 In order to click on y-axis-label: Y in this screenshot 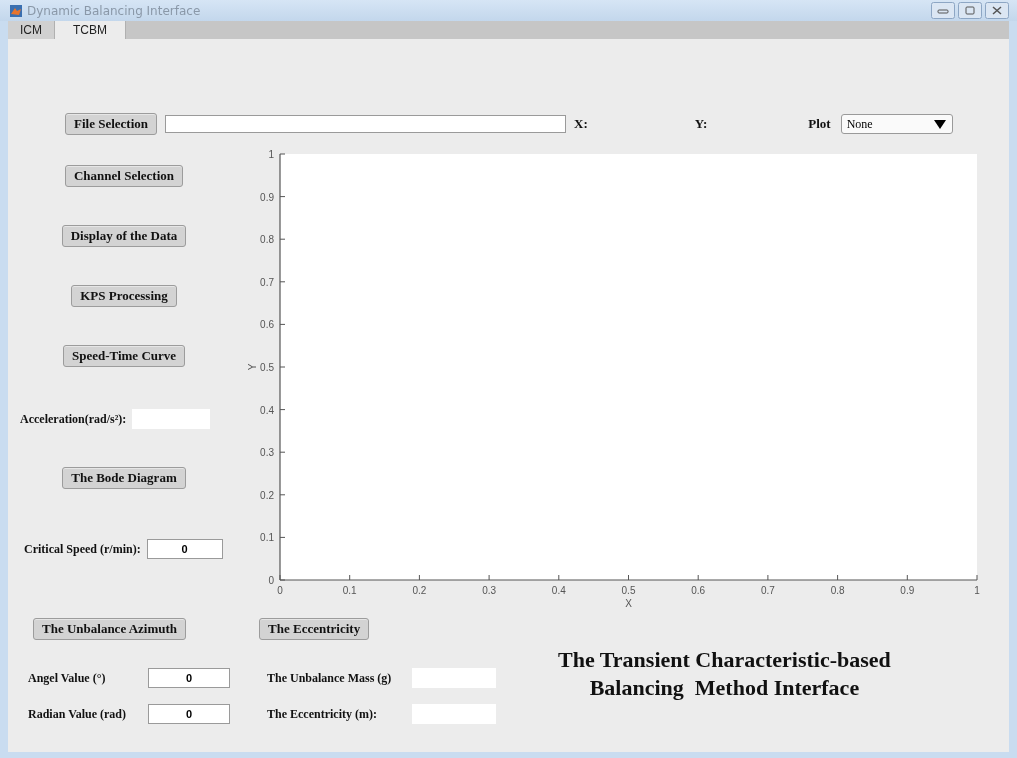, I will do `click(252, 367)`.